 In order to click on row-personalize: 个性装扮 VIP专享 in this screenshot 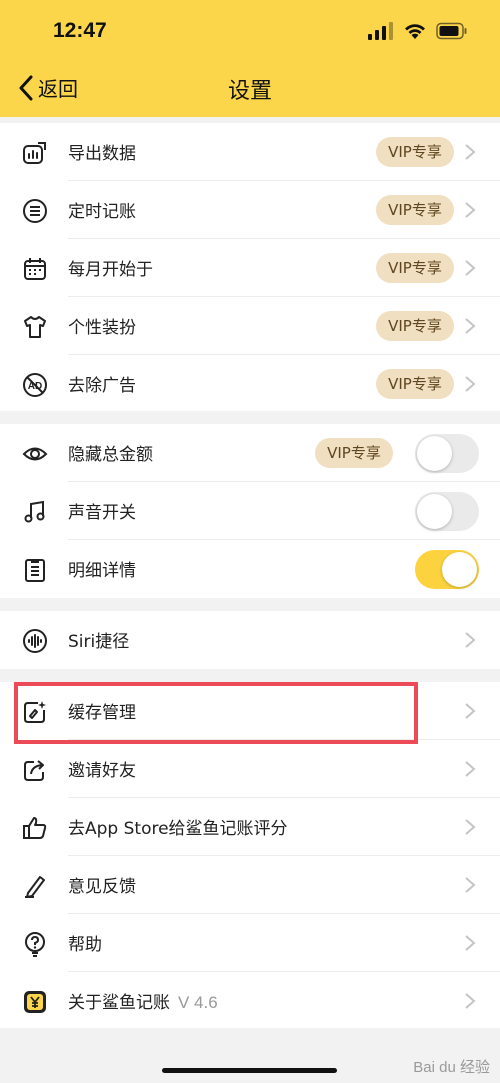, I will do `click(250, 326)`.